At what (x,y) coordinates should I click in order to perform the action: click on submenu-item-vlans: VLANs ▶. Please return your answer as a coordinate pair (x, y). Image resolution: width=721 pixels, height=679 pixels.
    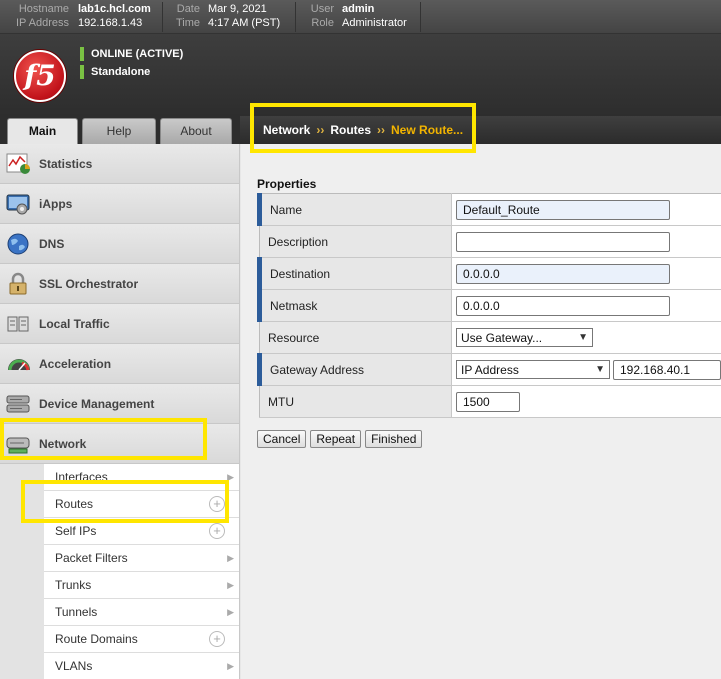
    Looking at the image, I should click on (141, 666).